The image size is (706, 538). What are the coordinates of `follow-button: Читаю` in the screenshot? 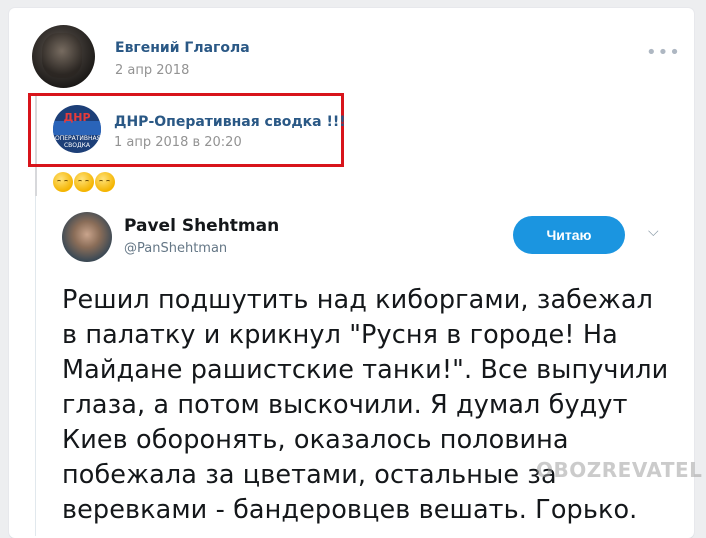 It's located at (569, 235).